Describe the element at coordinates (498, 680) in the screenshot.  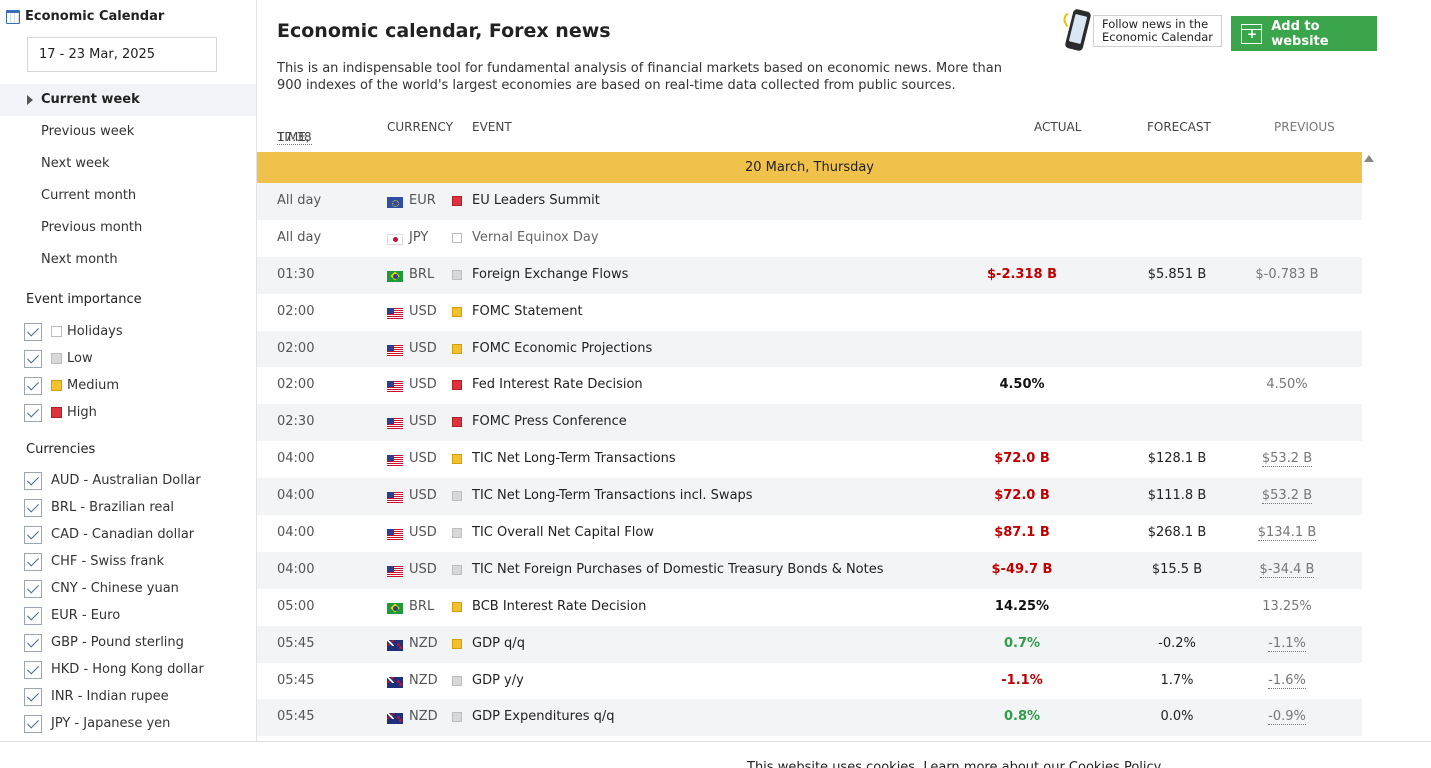
I see `event-title: GDP y/y` at that location.